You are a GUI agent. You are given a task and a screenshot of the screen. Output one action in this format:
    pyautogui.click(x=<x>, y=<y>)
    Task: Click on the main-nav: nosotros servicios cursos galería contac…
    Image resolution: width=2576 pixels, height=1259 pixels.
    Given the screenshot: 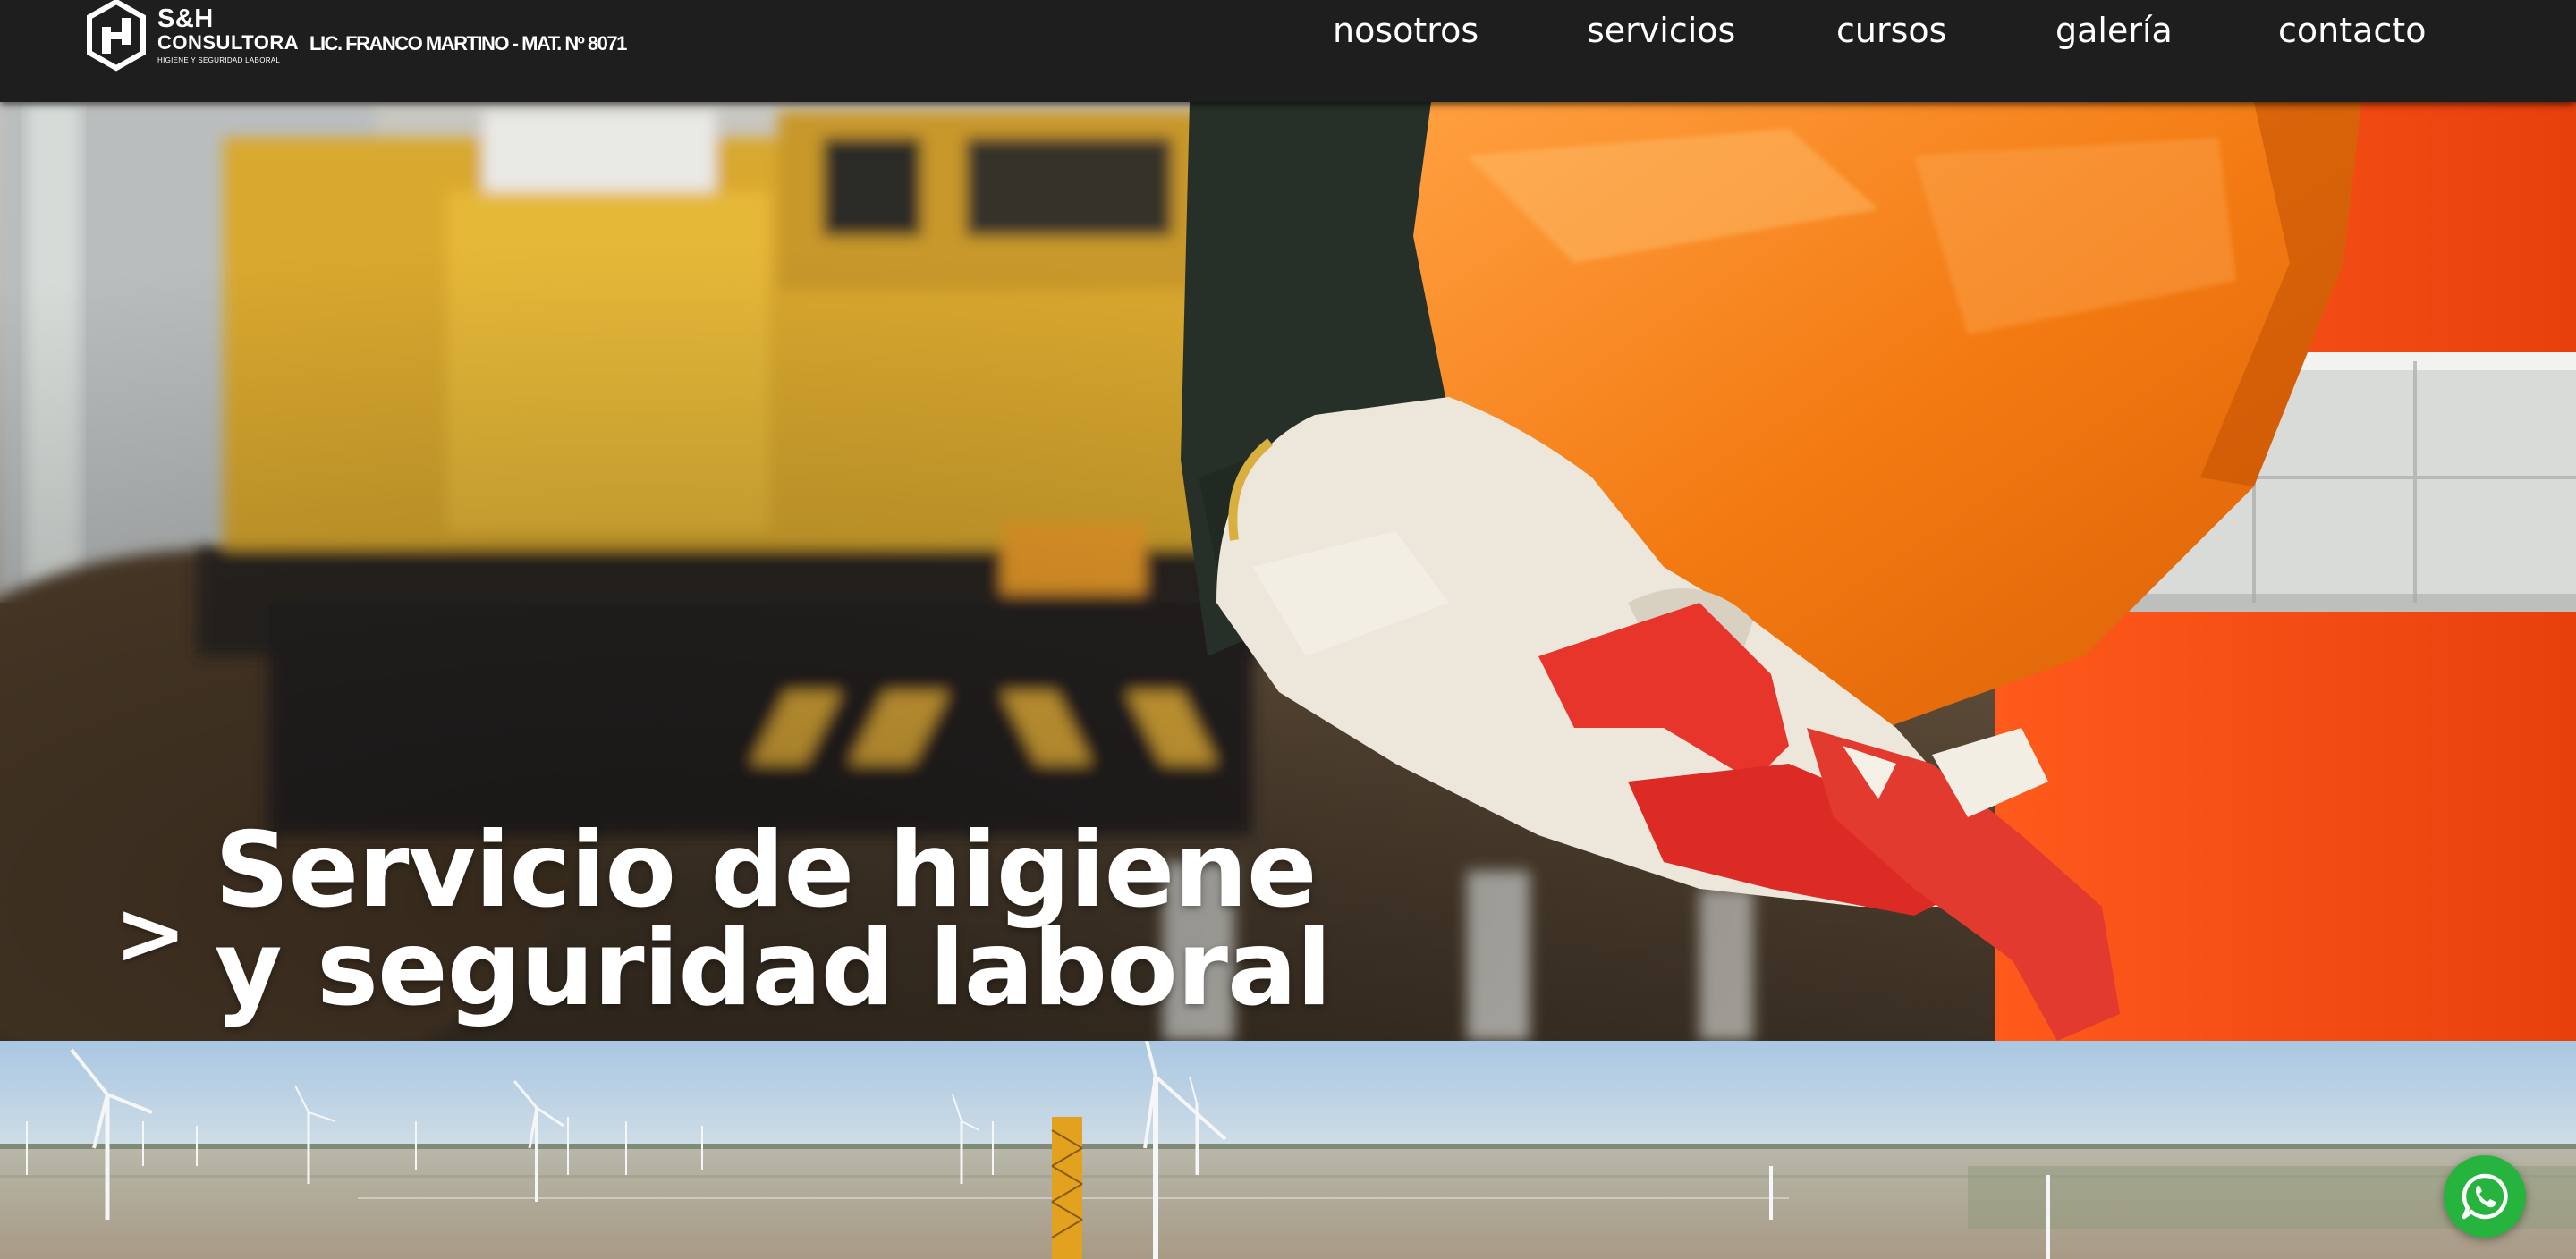 What is the action you would take?
    pyautogui.click(x=1288, y=31)
    